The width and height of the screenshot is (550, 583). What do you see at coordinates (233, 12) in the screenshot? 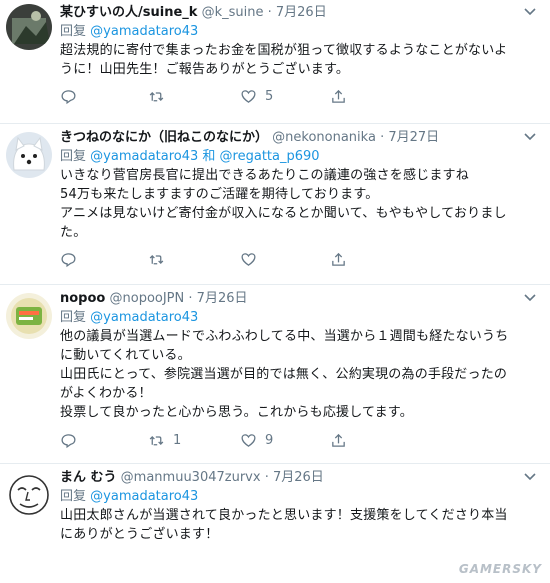
I see `user-handle: @k_suine` at bounding box center [233, 12].